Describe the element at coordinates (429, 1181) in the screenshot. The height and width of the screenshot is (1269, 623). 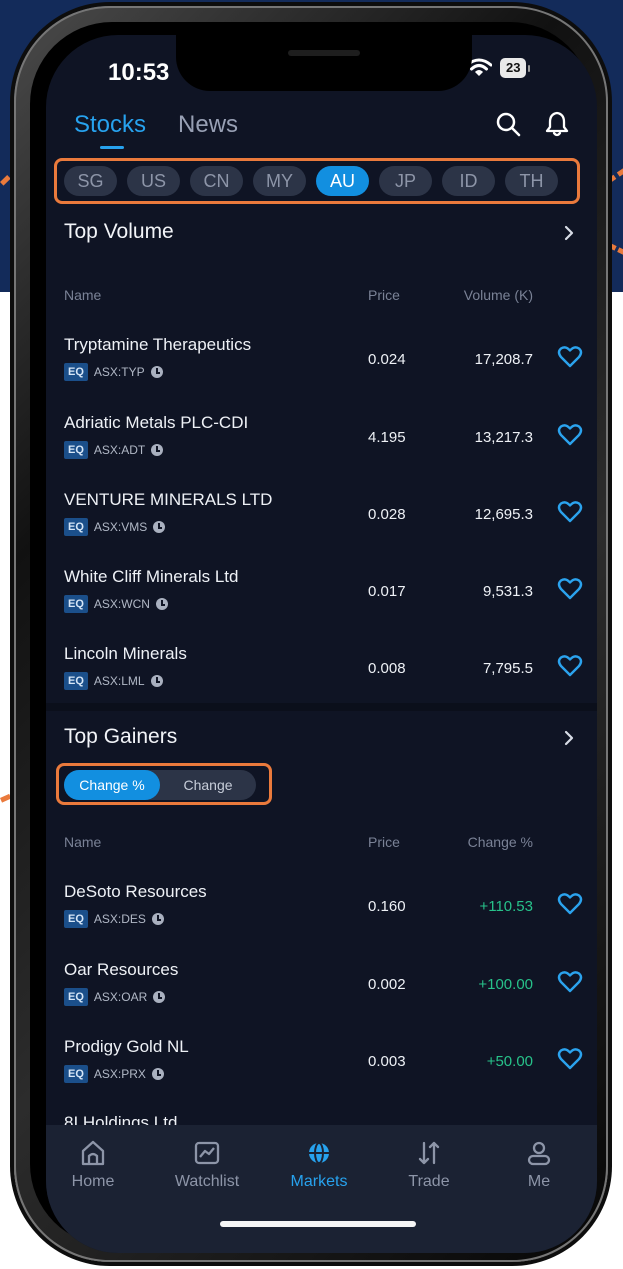
I see `nav-label: Trade` at that location.